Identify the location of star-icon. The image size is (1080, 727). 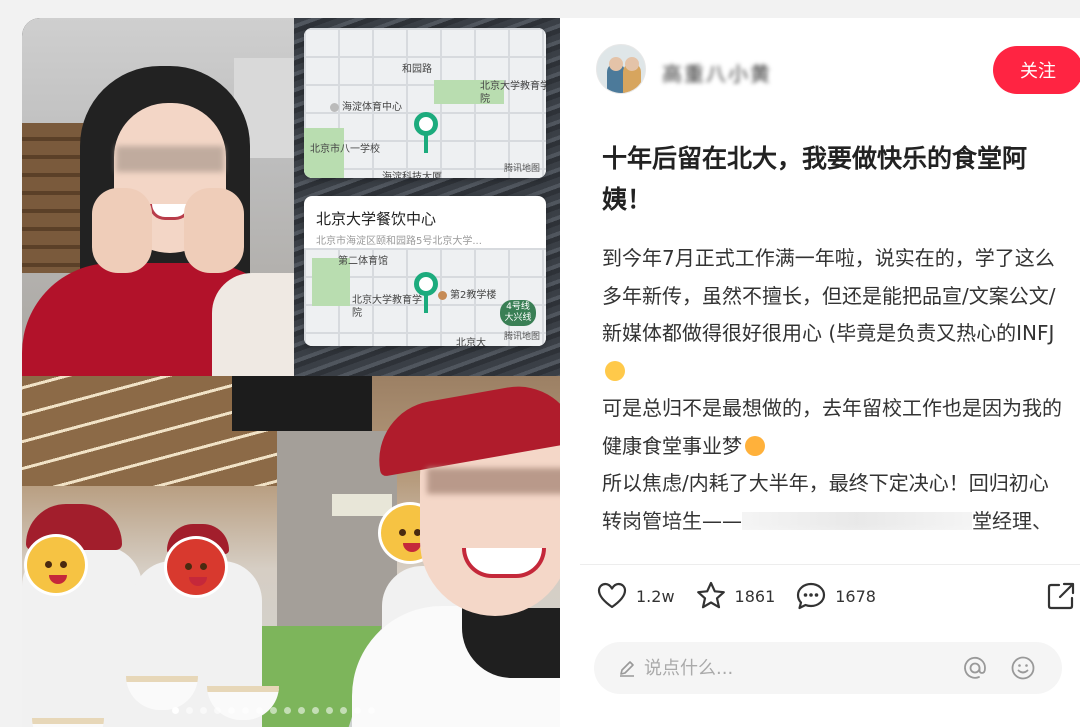
(710, 595).